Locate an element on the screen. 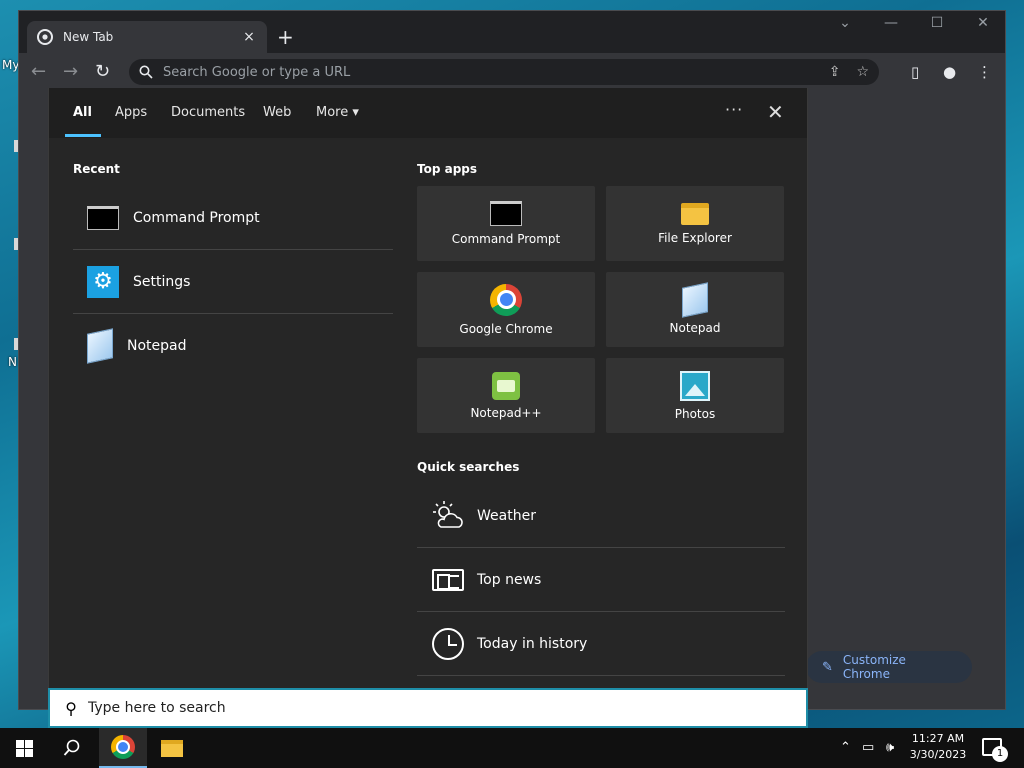  profile-icon: ● is located at coordinates (949, 72).